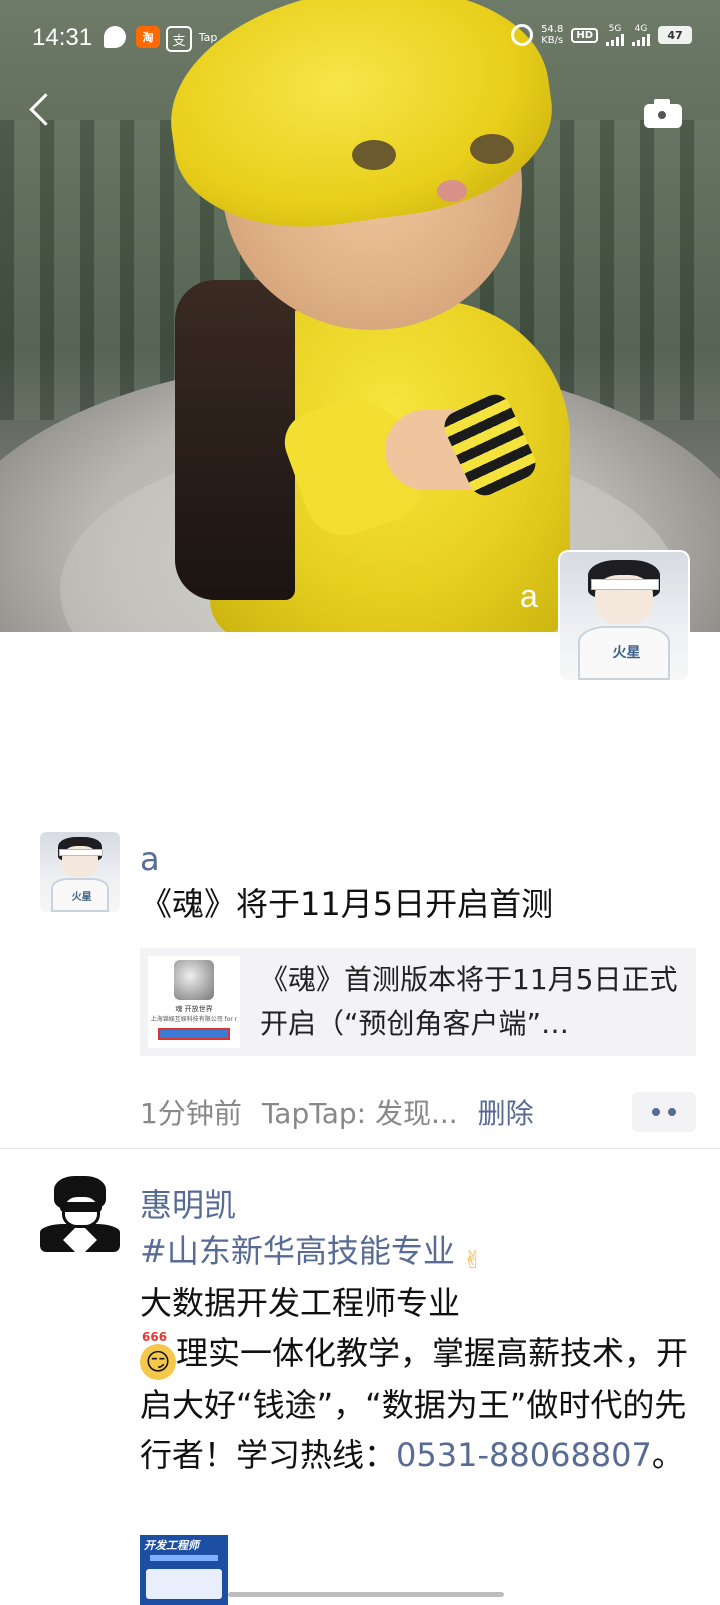 The image size is (720, 1605). Describe the element at coordinates (300, 1303) in the screenshot. I see `post-line-2: 大数据开发工程师专业` at that location.